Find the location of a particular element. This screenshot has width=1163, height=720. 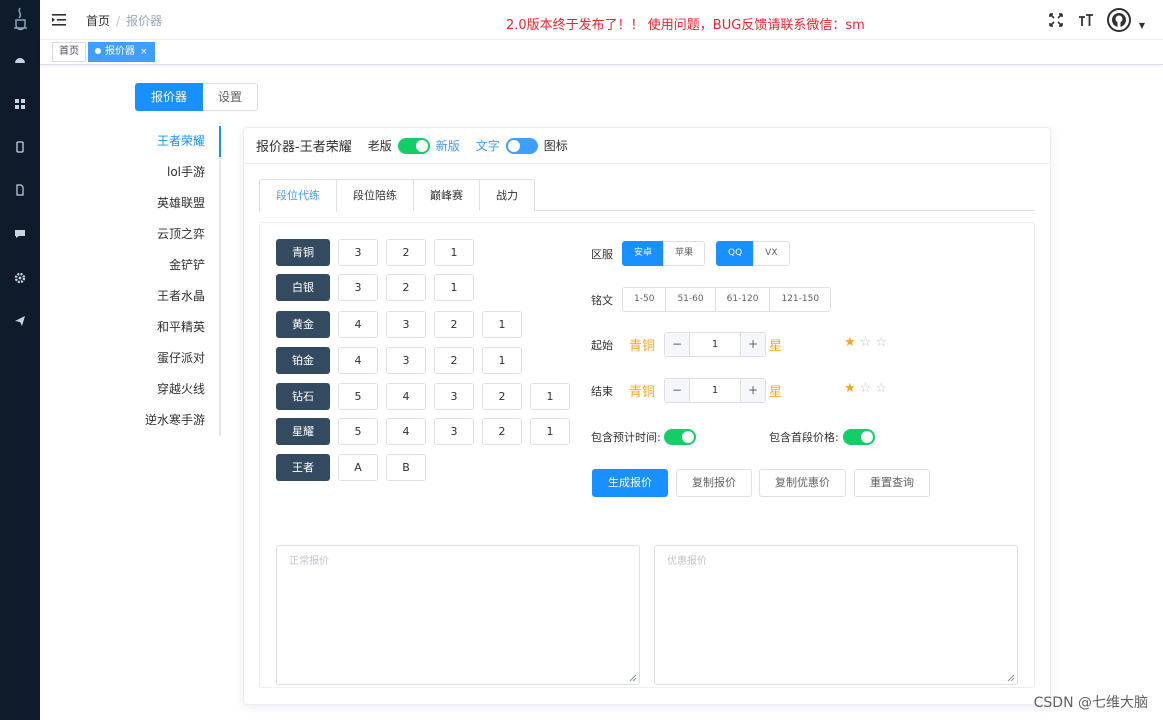

grid-icon is located at coordinates (20, 104).